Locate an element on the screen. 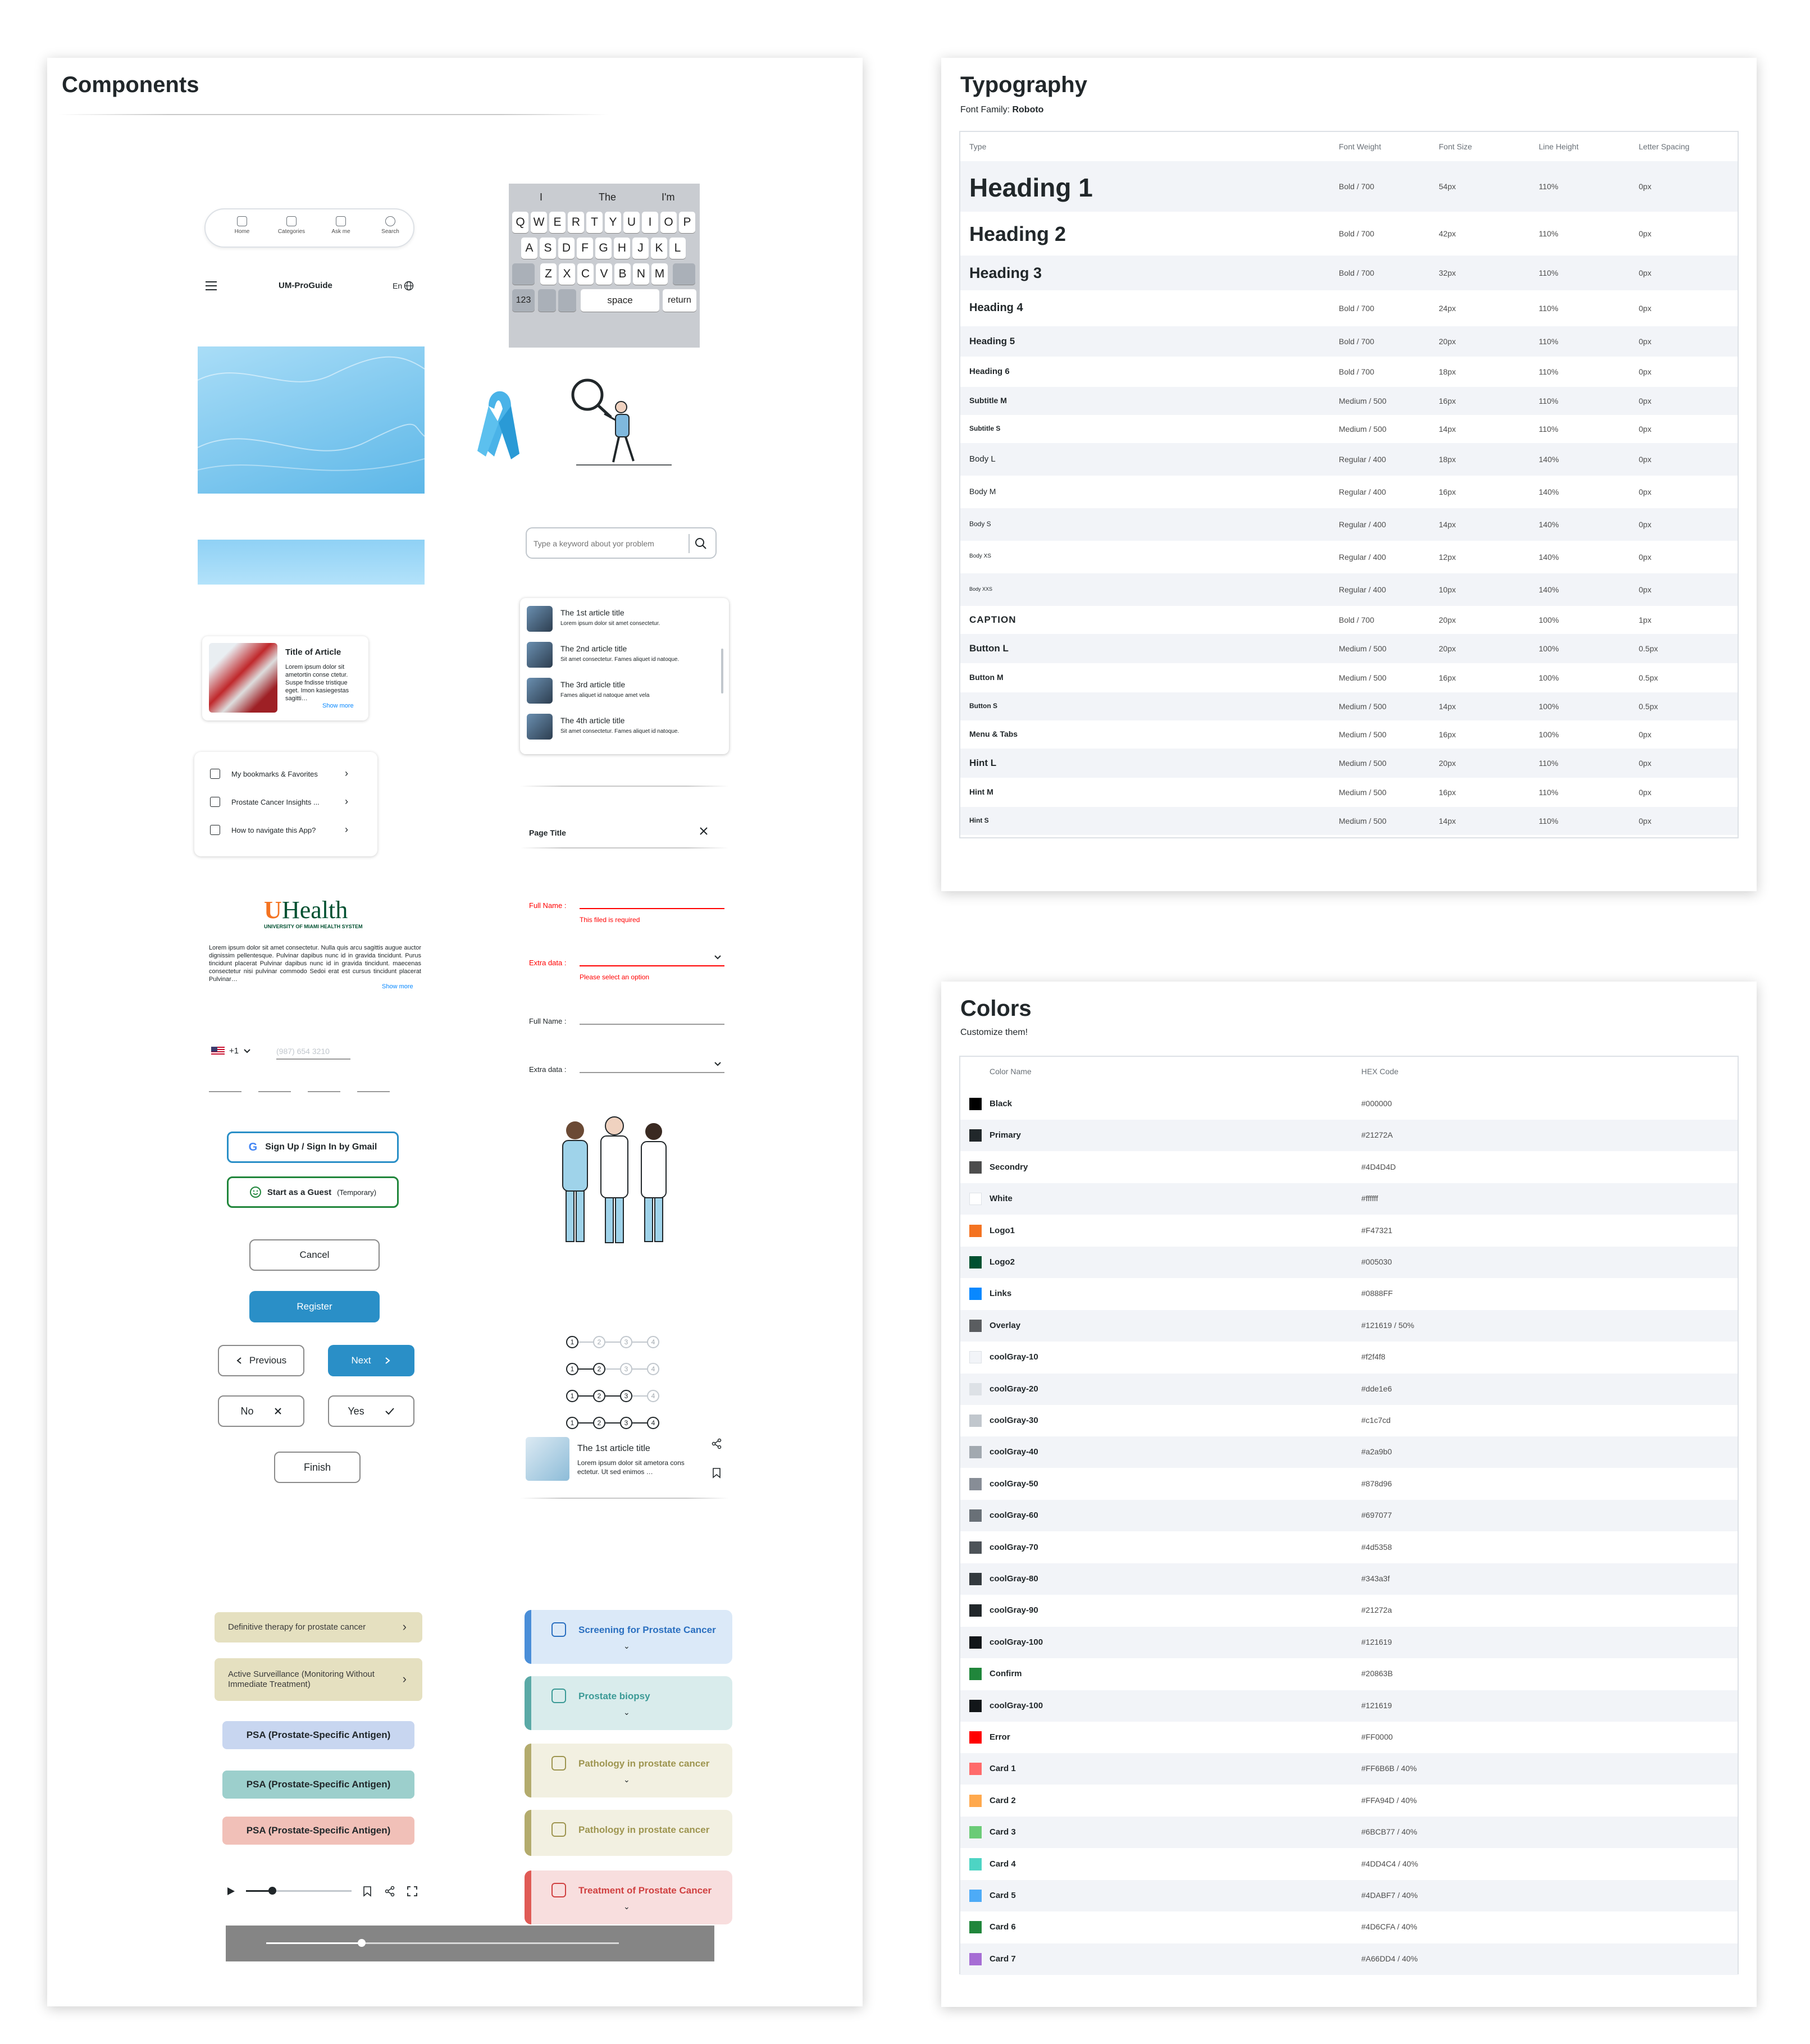 The height and width of the screenshot is (2044, 1810). keyboard-suggestion: I is located at coordinates (541, 197).